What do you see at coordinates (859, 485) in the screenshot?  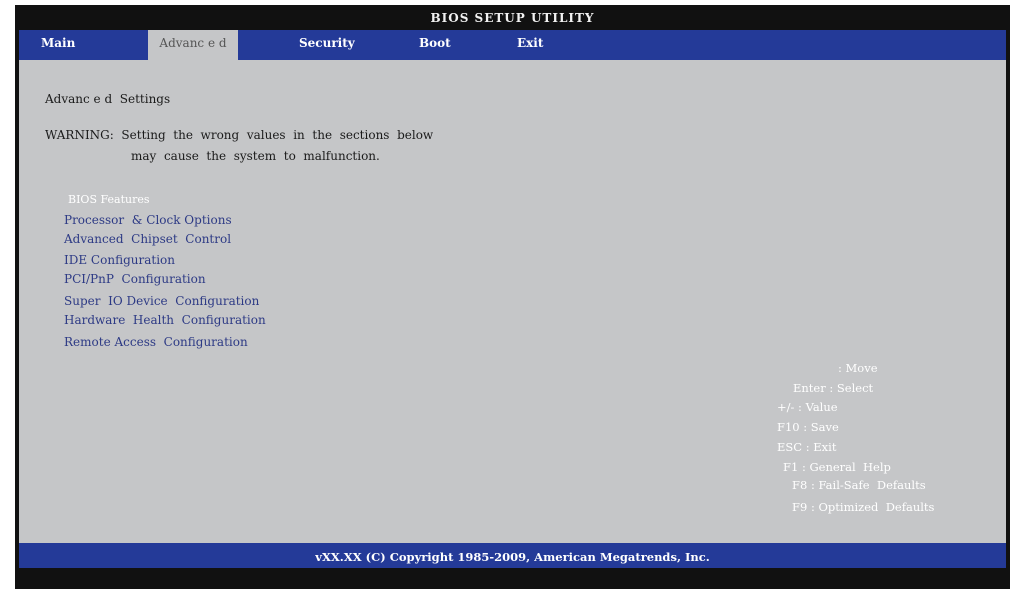 I see `help-failsafe: F8 : Fail-Safe Defaults` at bounding box center [859, 485].